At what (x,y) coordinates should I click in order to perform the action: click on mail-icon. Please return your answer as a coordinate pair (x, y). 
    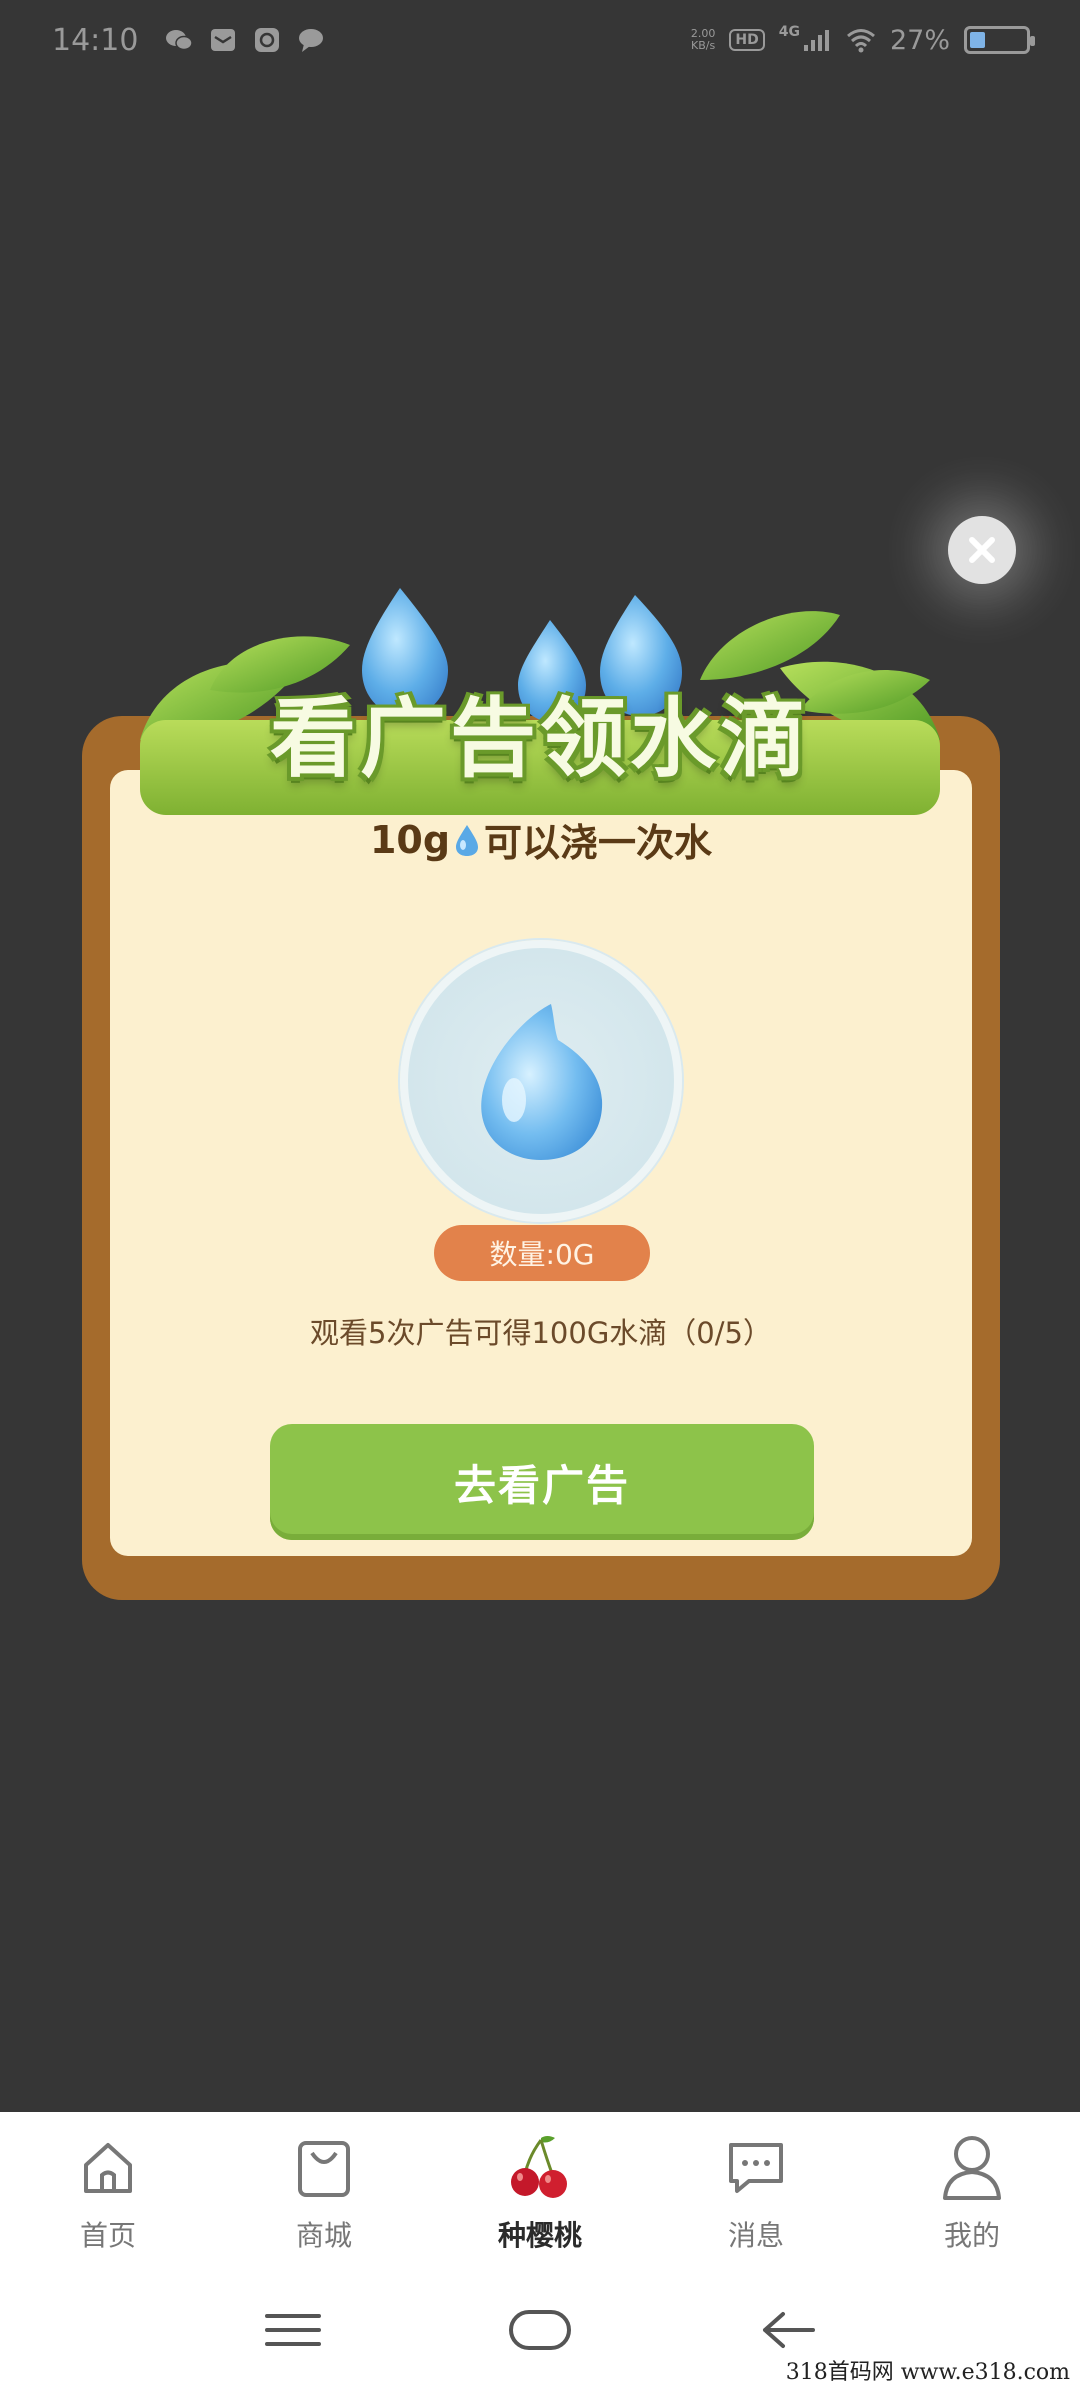
    Looking at the image, I should click on (223, 40).